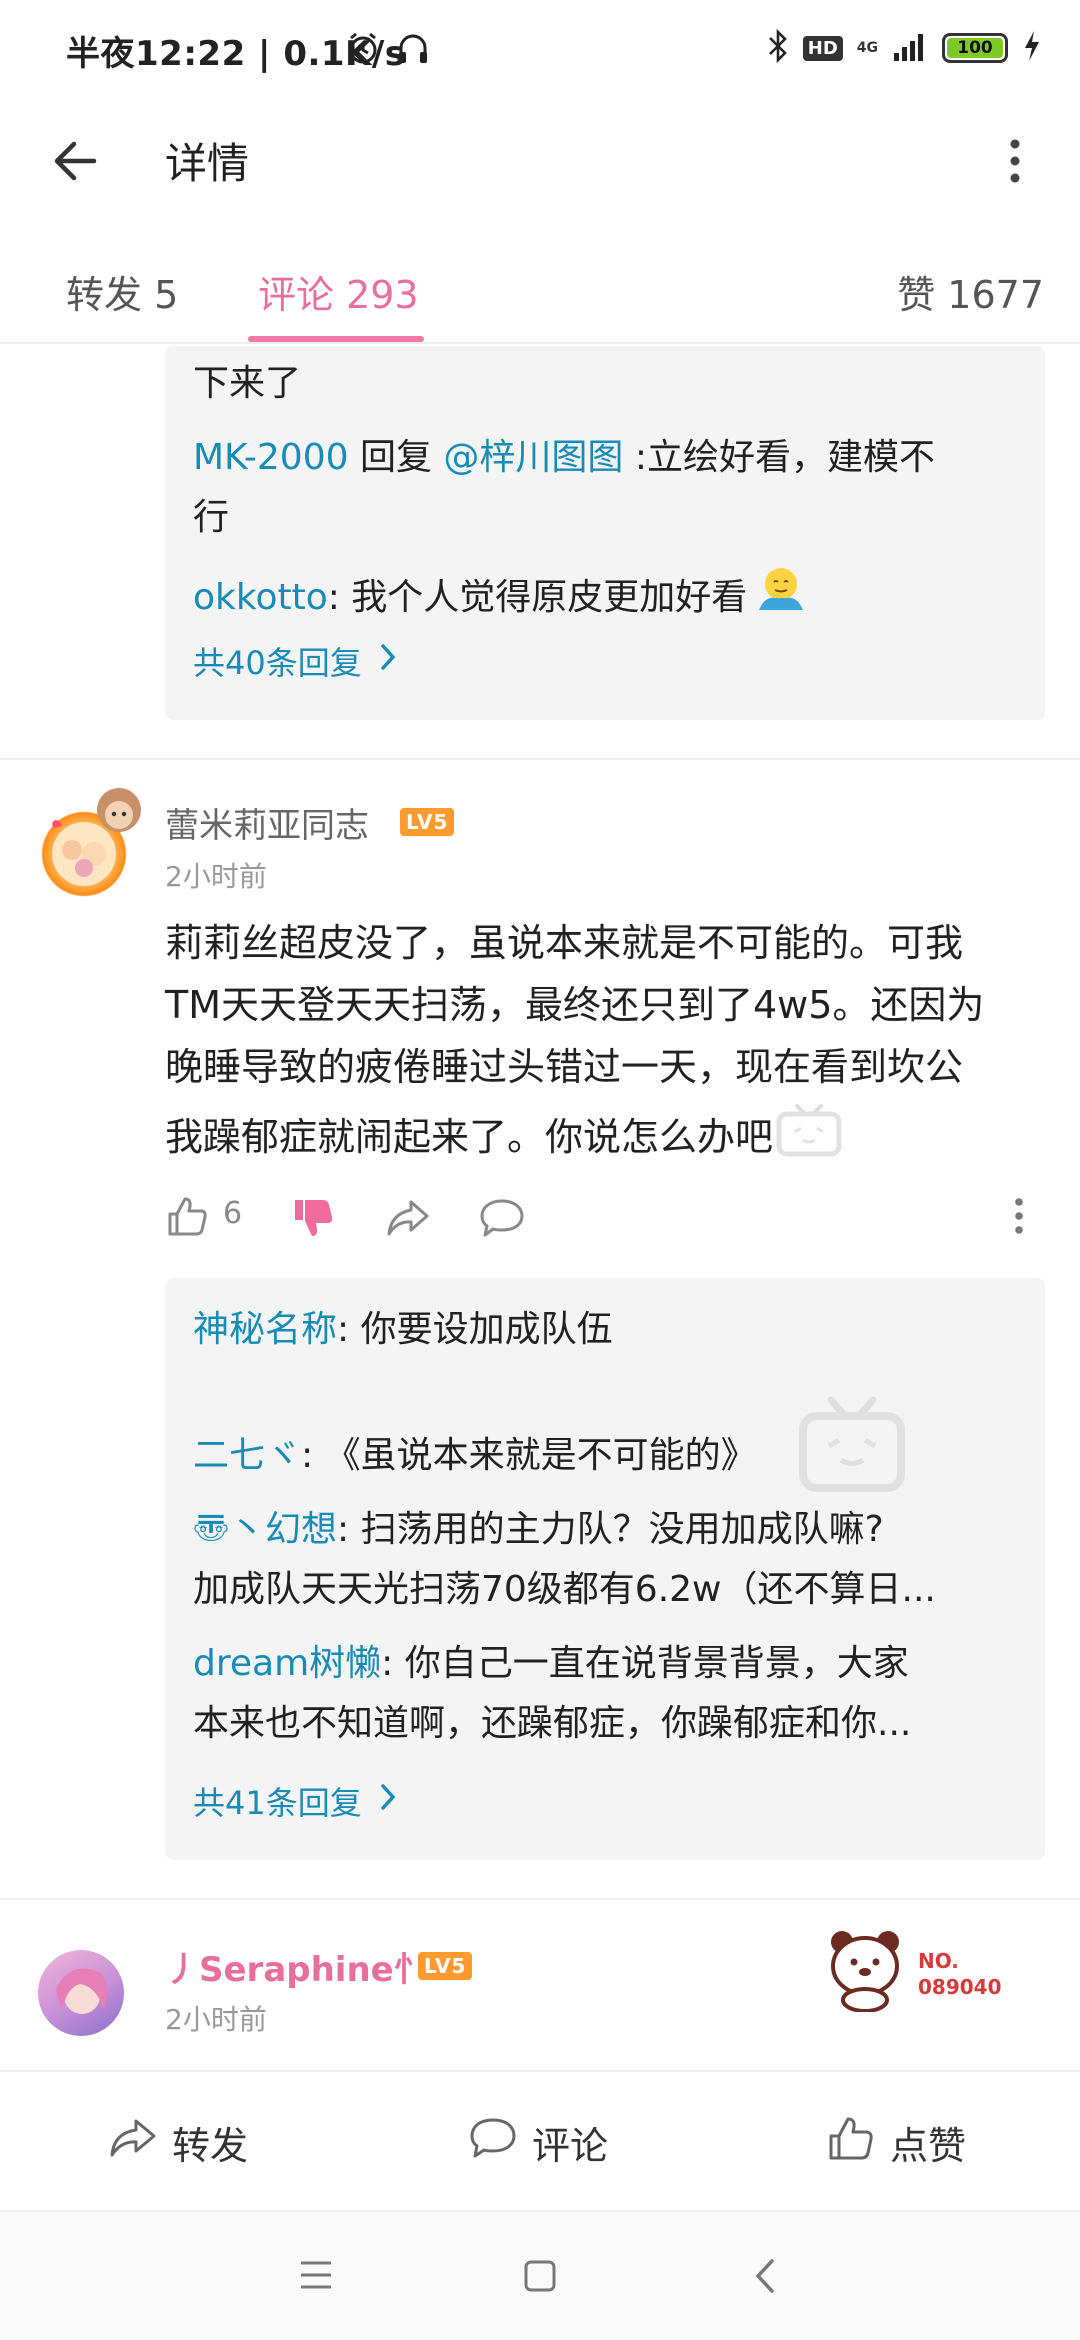  Describe the element at coordinates (540, 2278) in the screenshot. I see `home-square-icon` at that location.